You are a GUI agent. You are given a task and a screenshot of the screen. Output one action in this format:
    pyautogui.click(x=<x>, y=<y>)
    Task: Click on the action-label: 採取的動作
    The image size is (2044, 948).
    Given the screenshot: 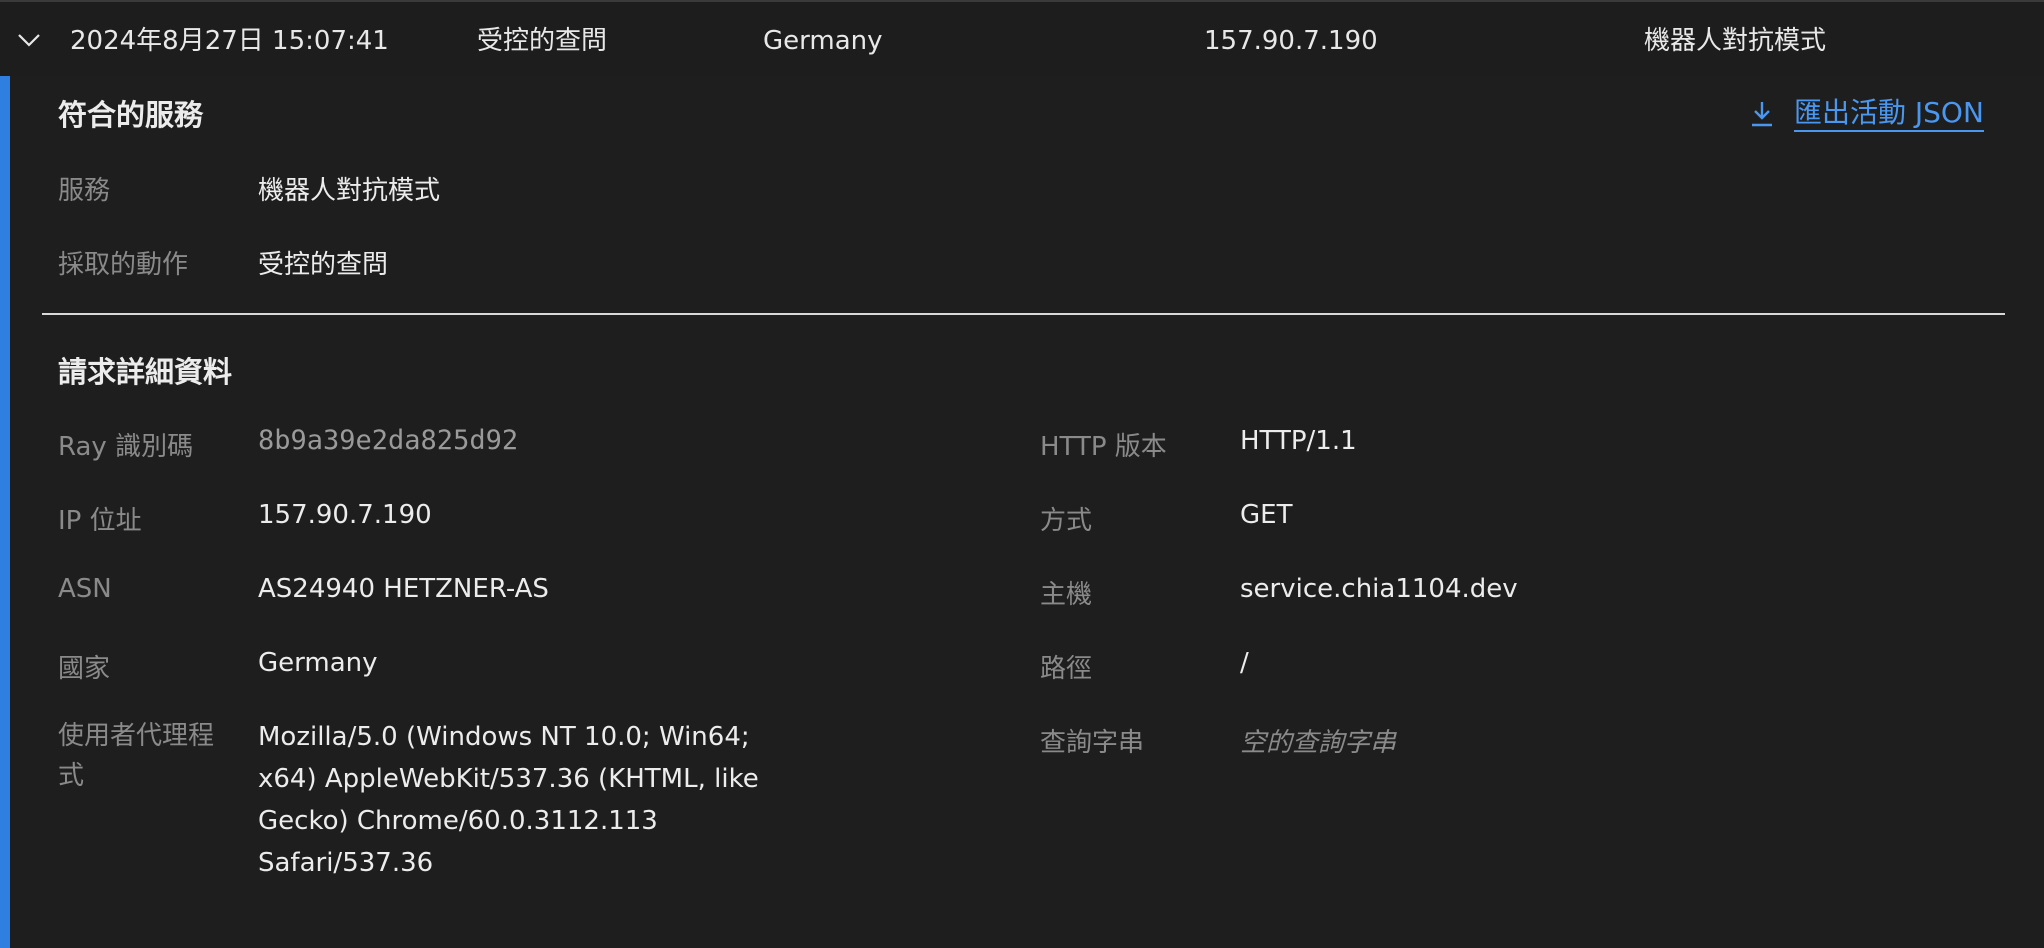 What is the action you would take?
    pyautogui.click(x=123, y=265)
    